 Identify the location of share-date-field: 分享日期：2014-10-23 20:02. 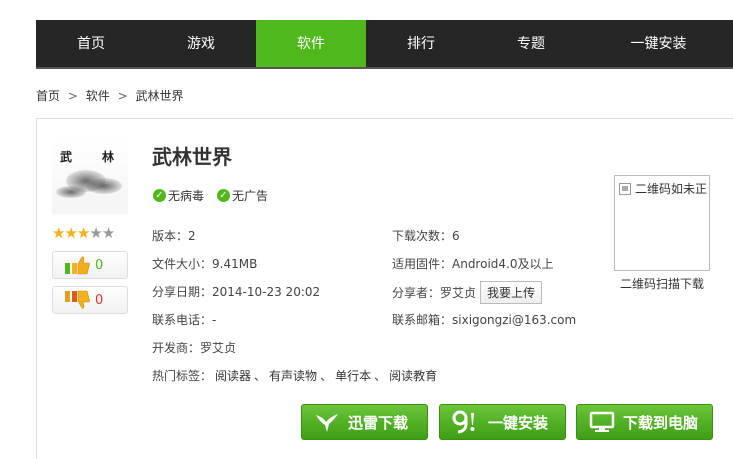
(236, 292).